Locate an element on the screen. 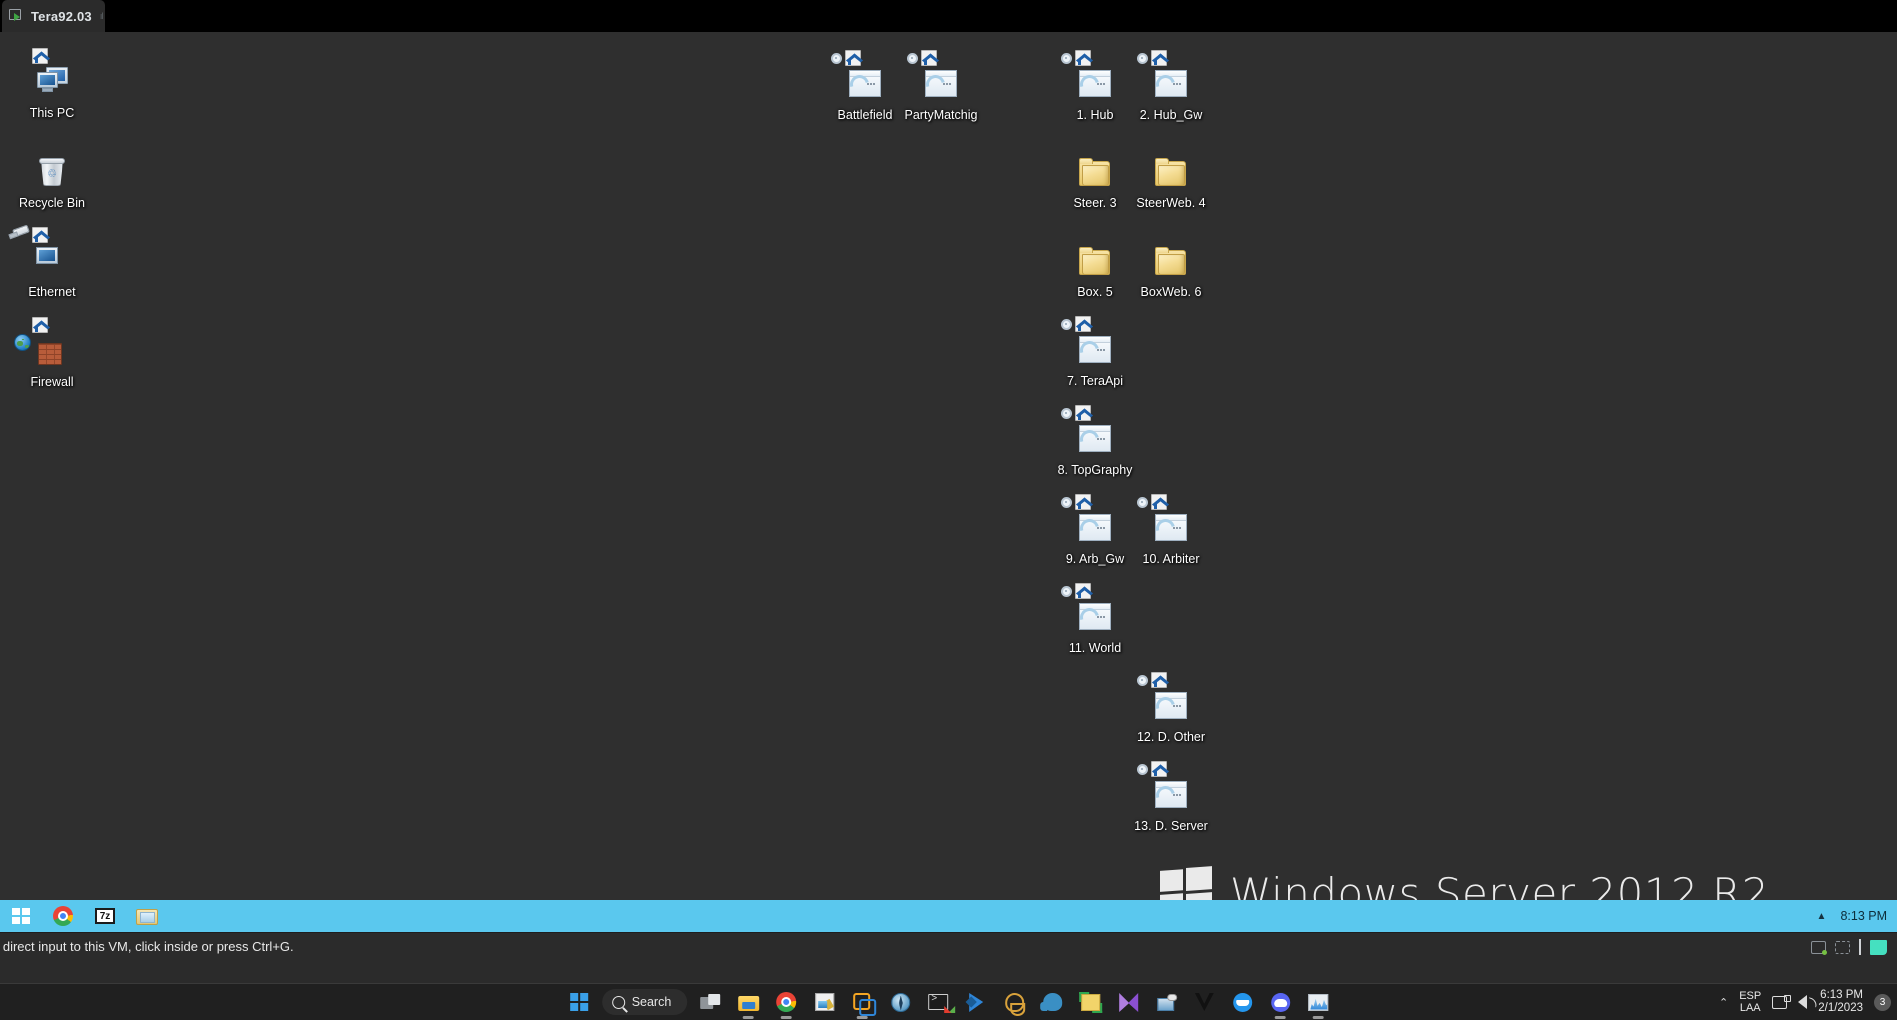 The width and height of the screenshot is (1897, 1020). desktop-icon-label: Recycle Bin is located at coordinates (52, 203).